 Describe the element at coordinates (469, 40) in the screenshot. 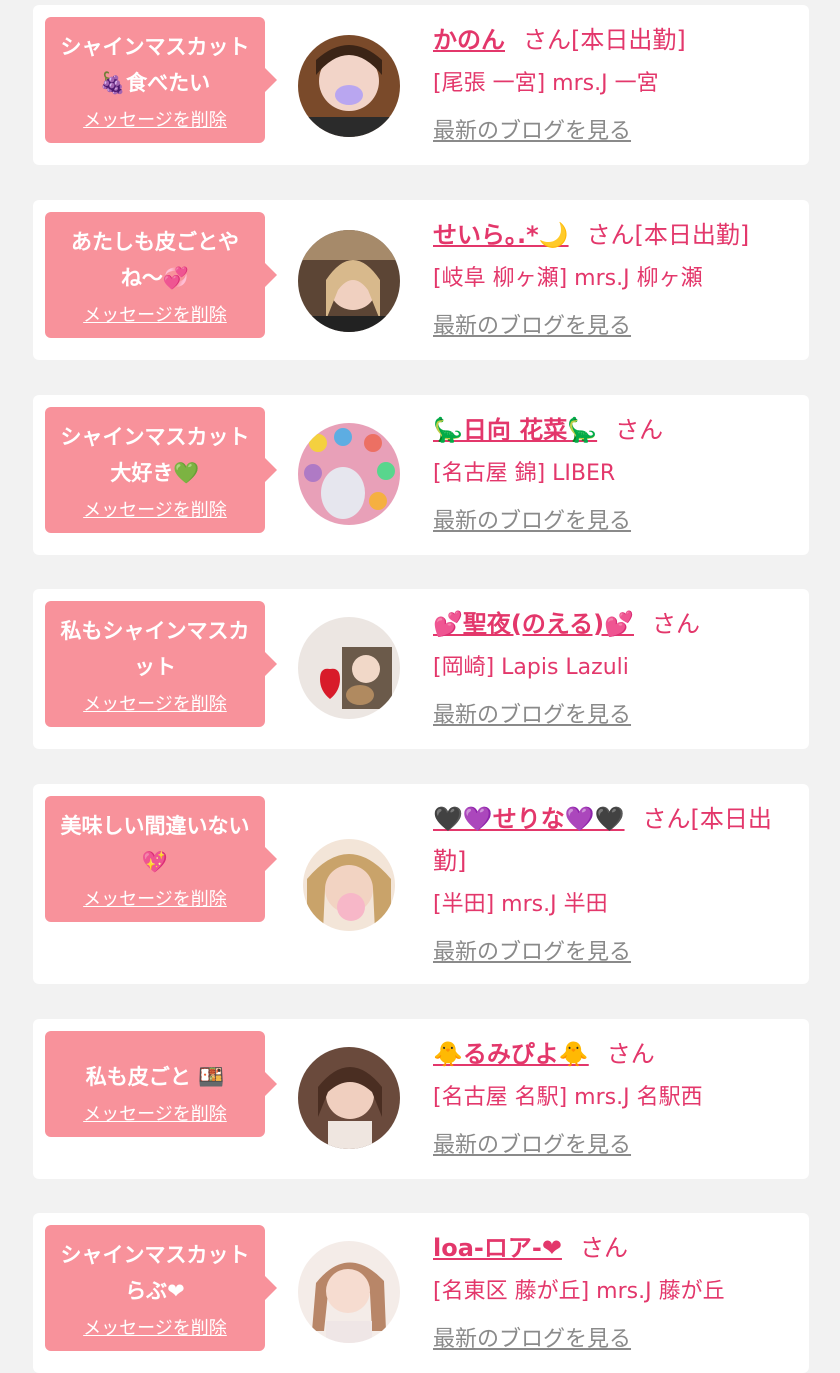

I see `cast-name-link: かのん` at that location.